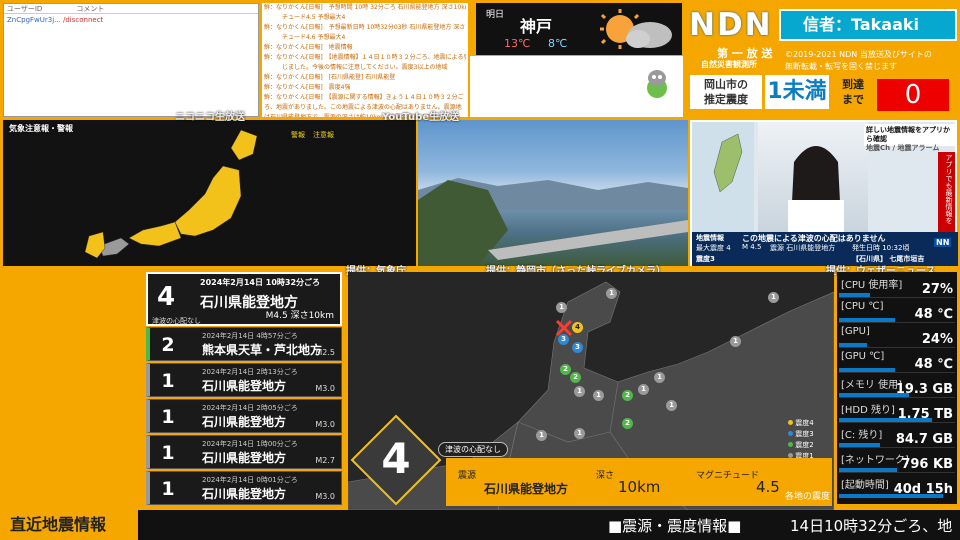 This screenshot has width=960, height=540. I want to click on user-id-header: ユーザーID, so click(25, 9).